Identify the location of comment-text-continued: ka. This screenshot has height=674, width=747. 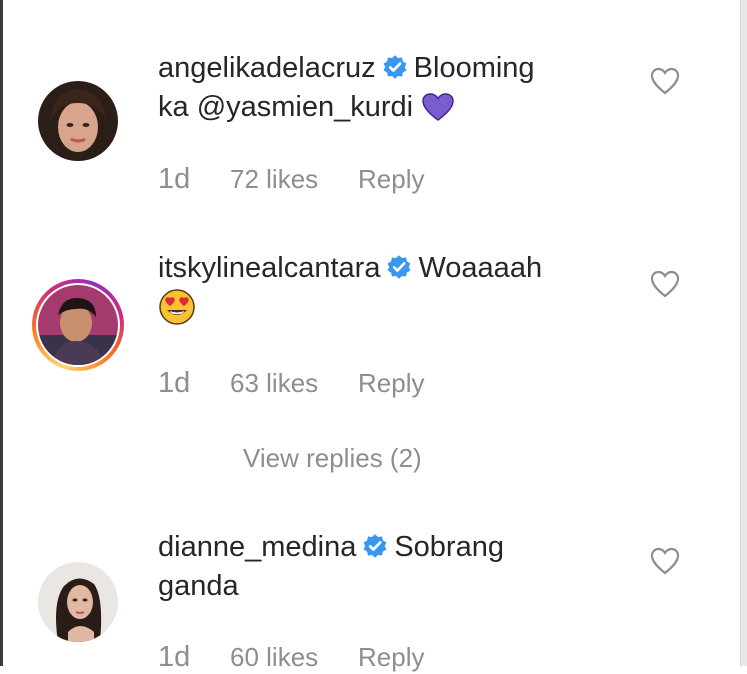
(173, 107).